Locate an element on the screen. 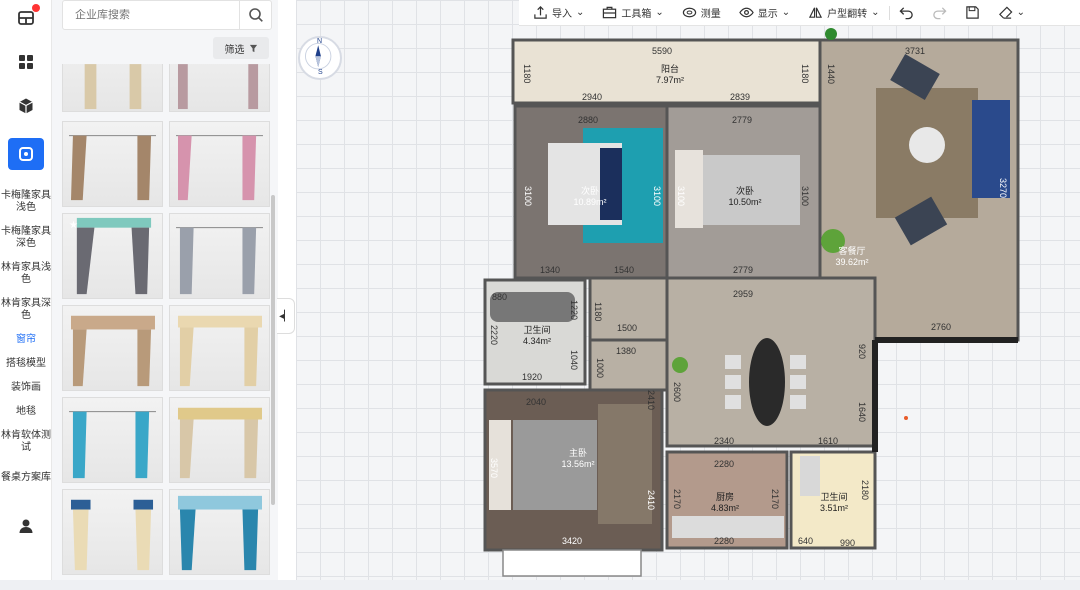 The width and height of the screenshot is (1080, 590). dimension-label: 2340 is located at coordinates (724, 441).